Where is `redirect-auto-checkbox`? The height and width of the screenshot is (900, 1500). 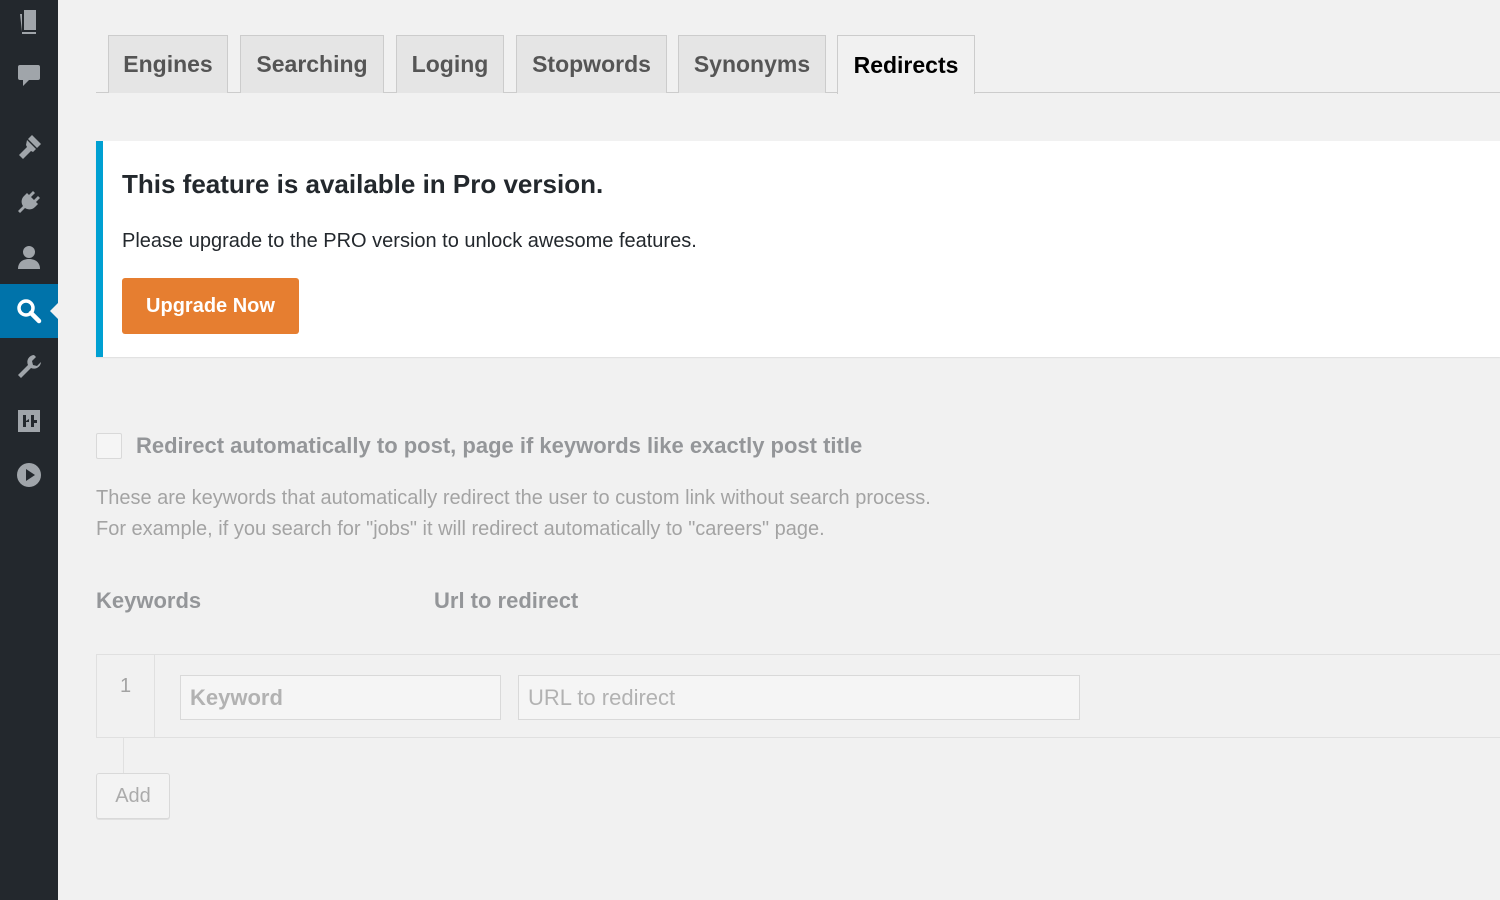 redirect-auto-checkbox is located at coordinates (109, 446).